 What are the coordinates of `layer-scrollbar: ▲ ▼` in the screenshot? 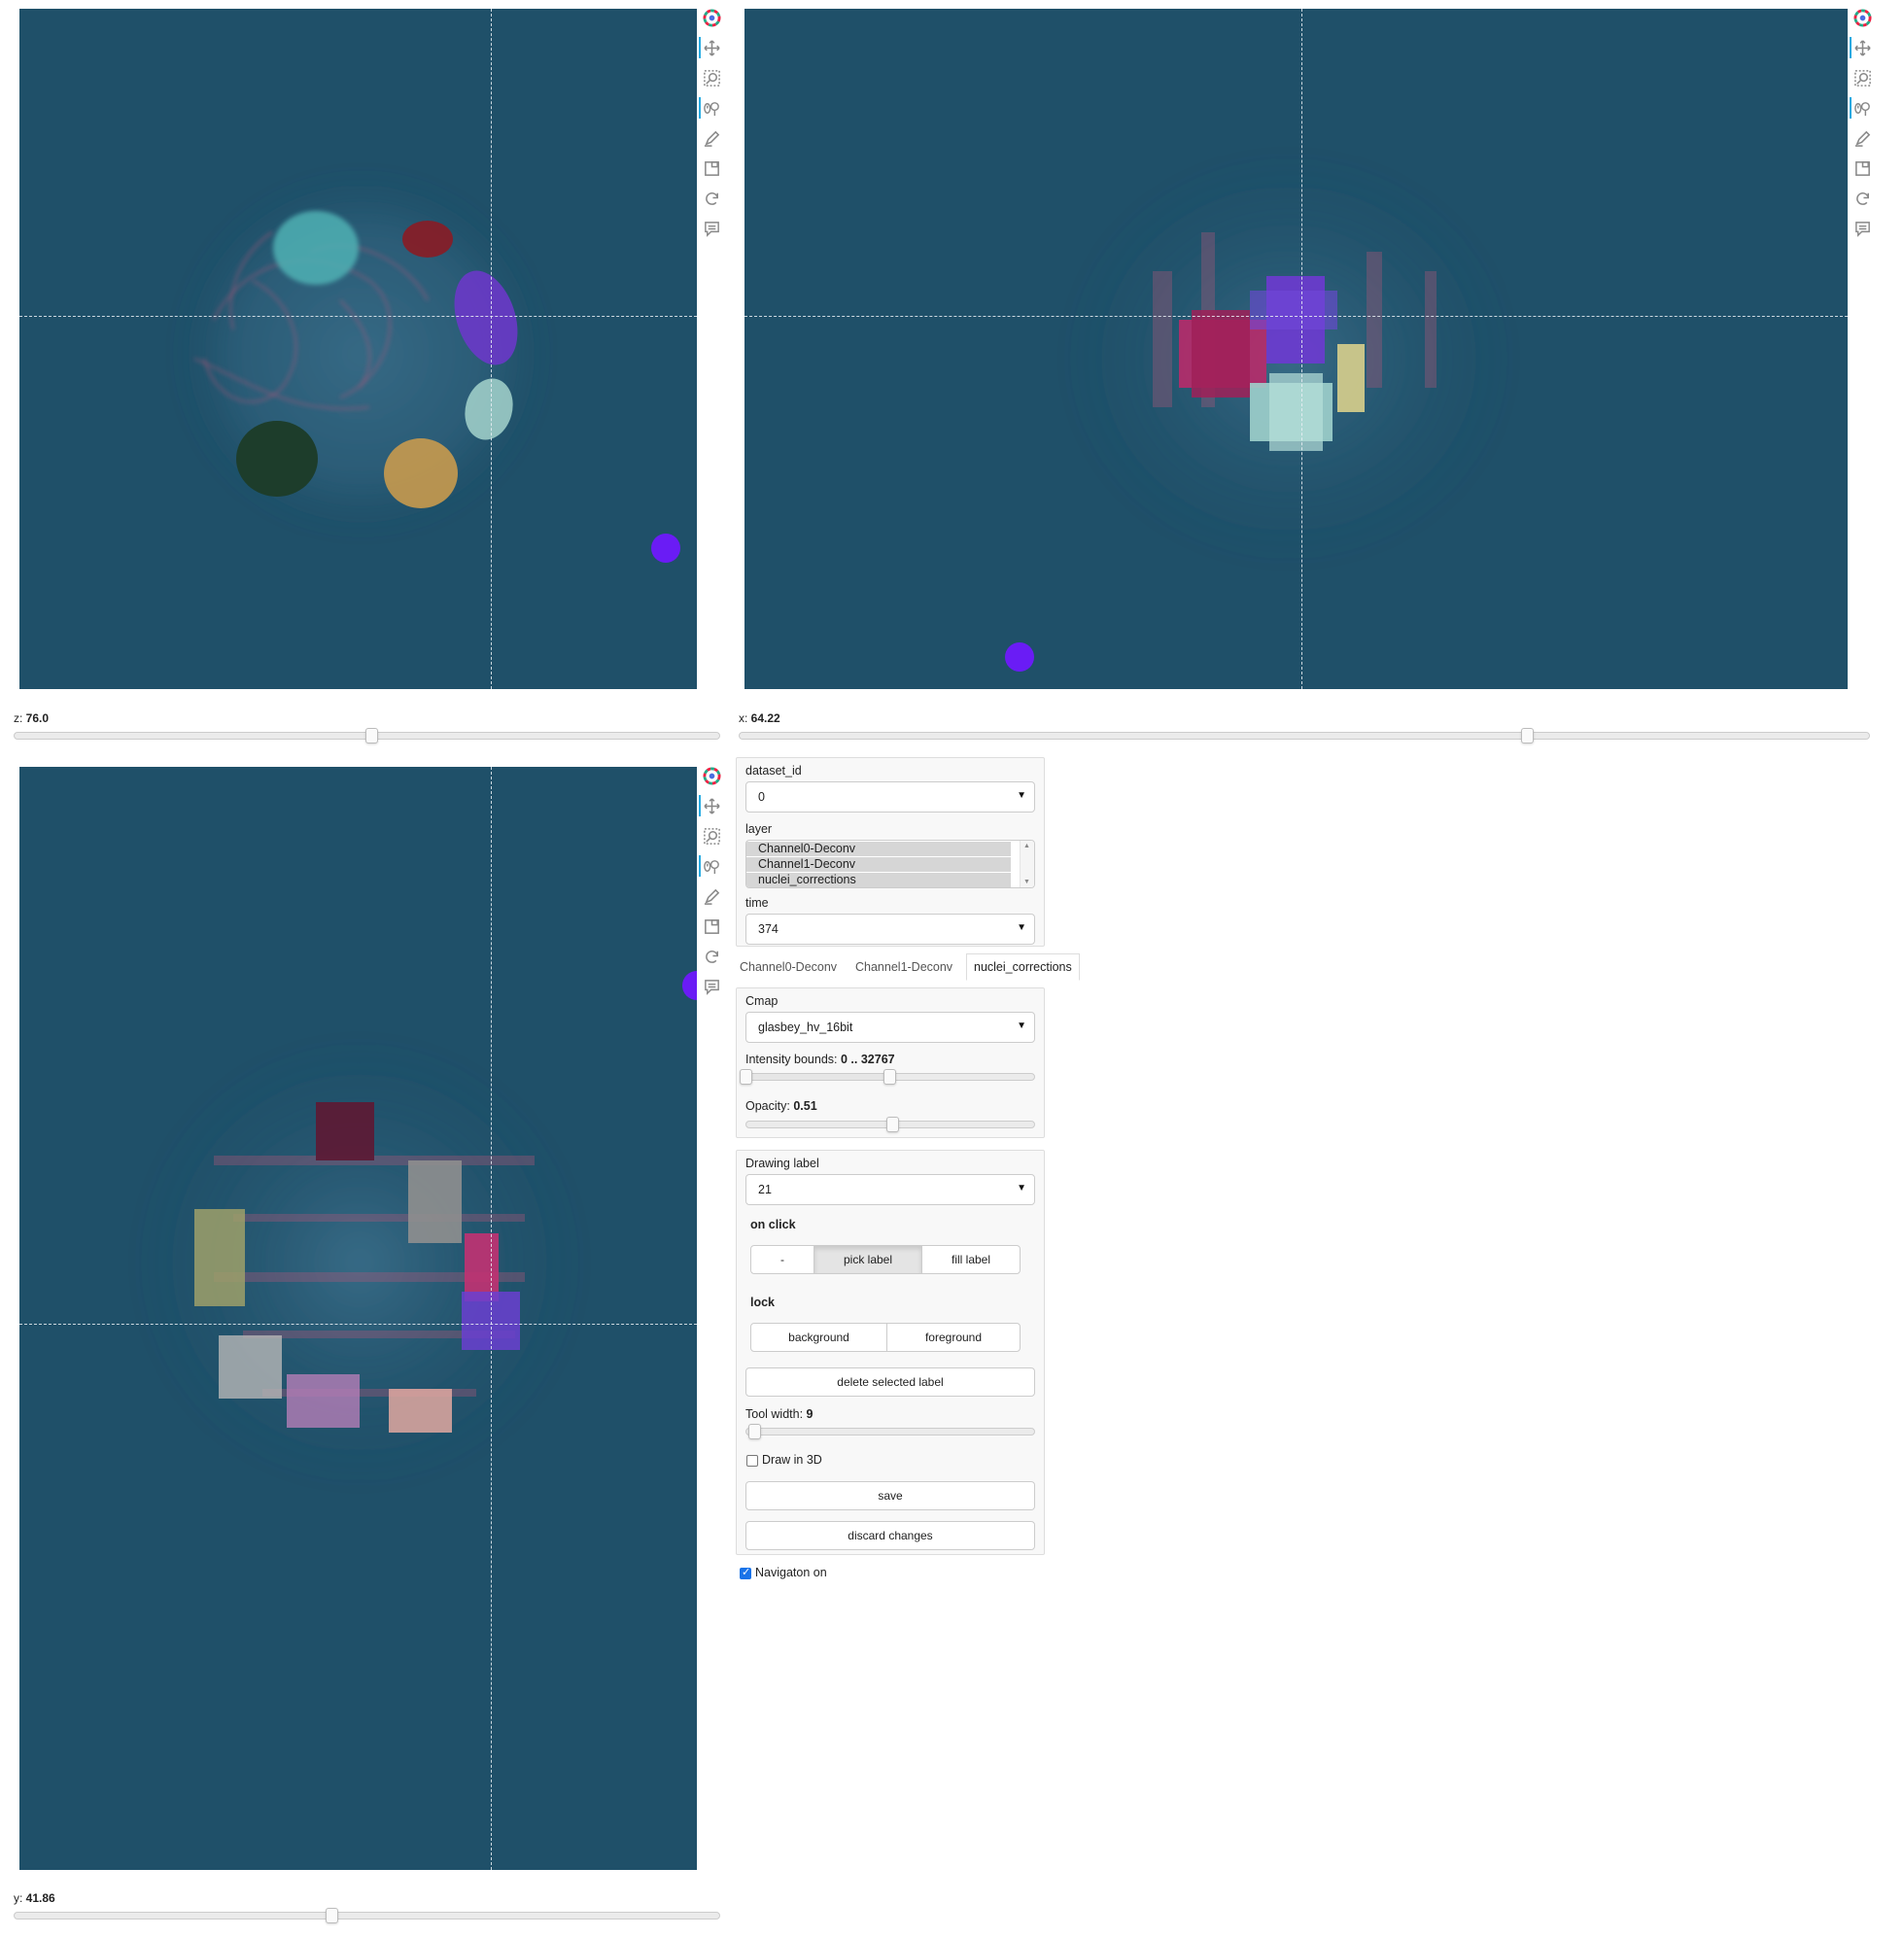 It's located at (1027, 864).